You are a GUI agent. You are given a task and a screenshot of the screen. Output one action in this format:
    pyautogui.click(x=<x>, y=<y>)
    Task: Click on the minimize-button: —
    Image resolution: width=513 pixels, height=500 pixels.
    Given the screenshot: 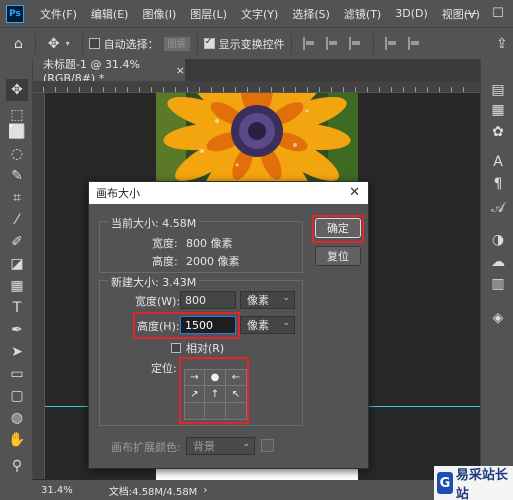 What is the action you would take?
    pyautogui.click(x=471, y=13)
    